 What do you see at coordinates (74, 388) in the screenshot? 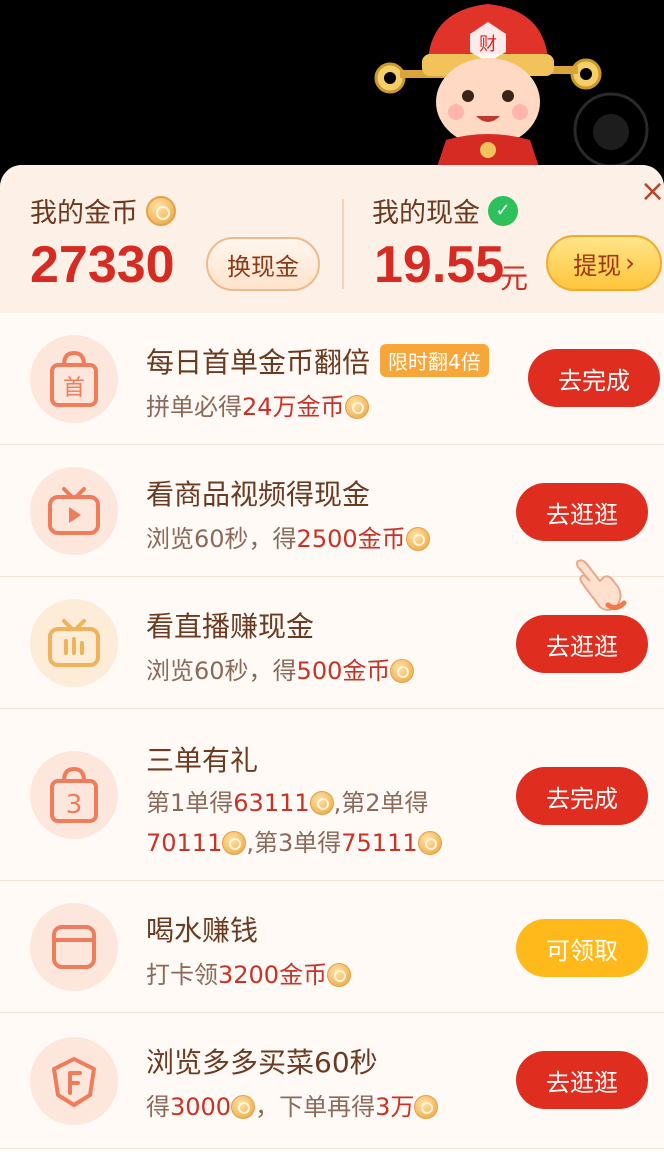
I see `svg-text: 首` at bounding box center [74, 388].